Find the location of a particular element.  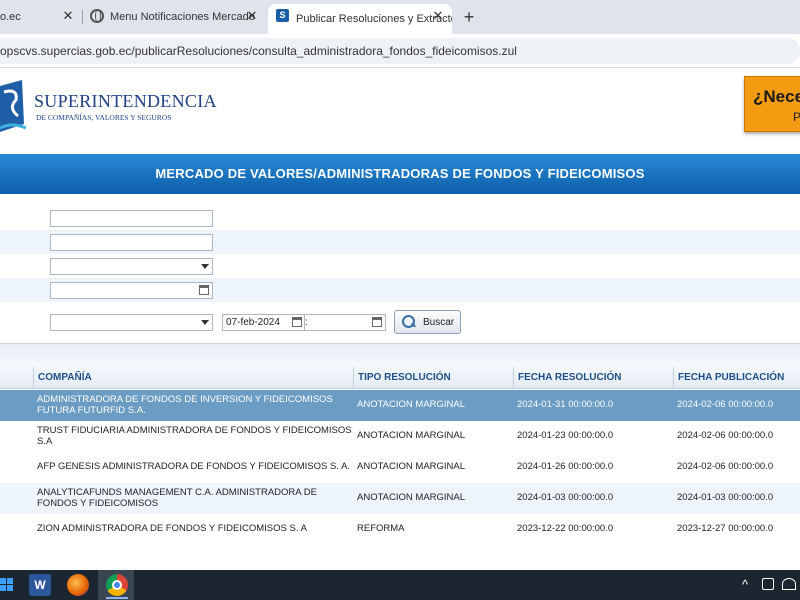

date-to-input: : is located at coordinates (345, 322).